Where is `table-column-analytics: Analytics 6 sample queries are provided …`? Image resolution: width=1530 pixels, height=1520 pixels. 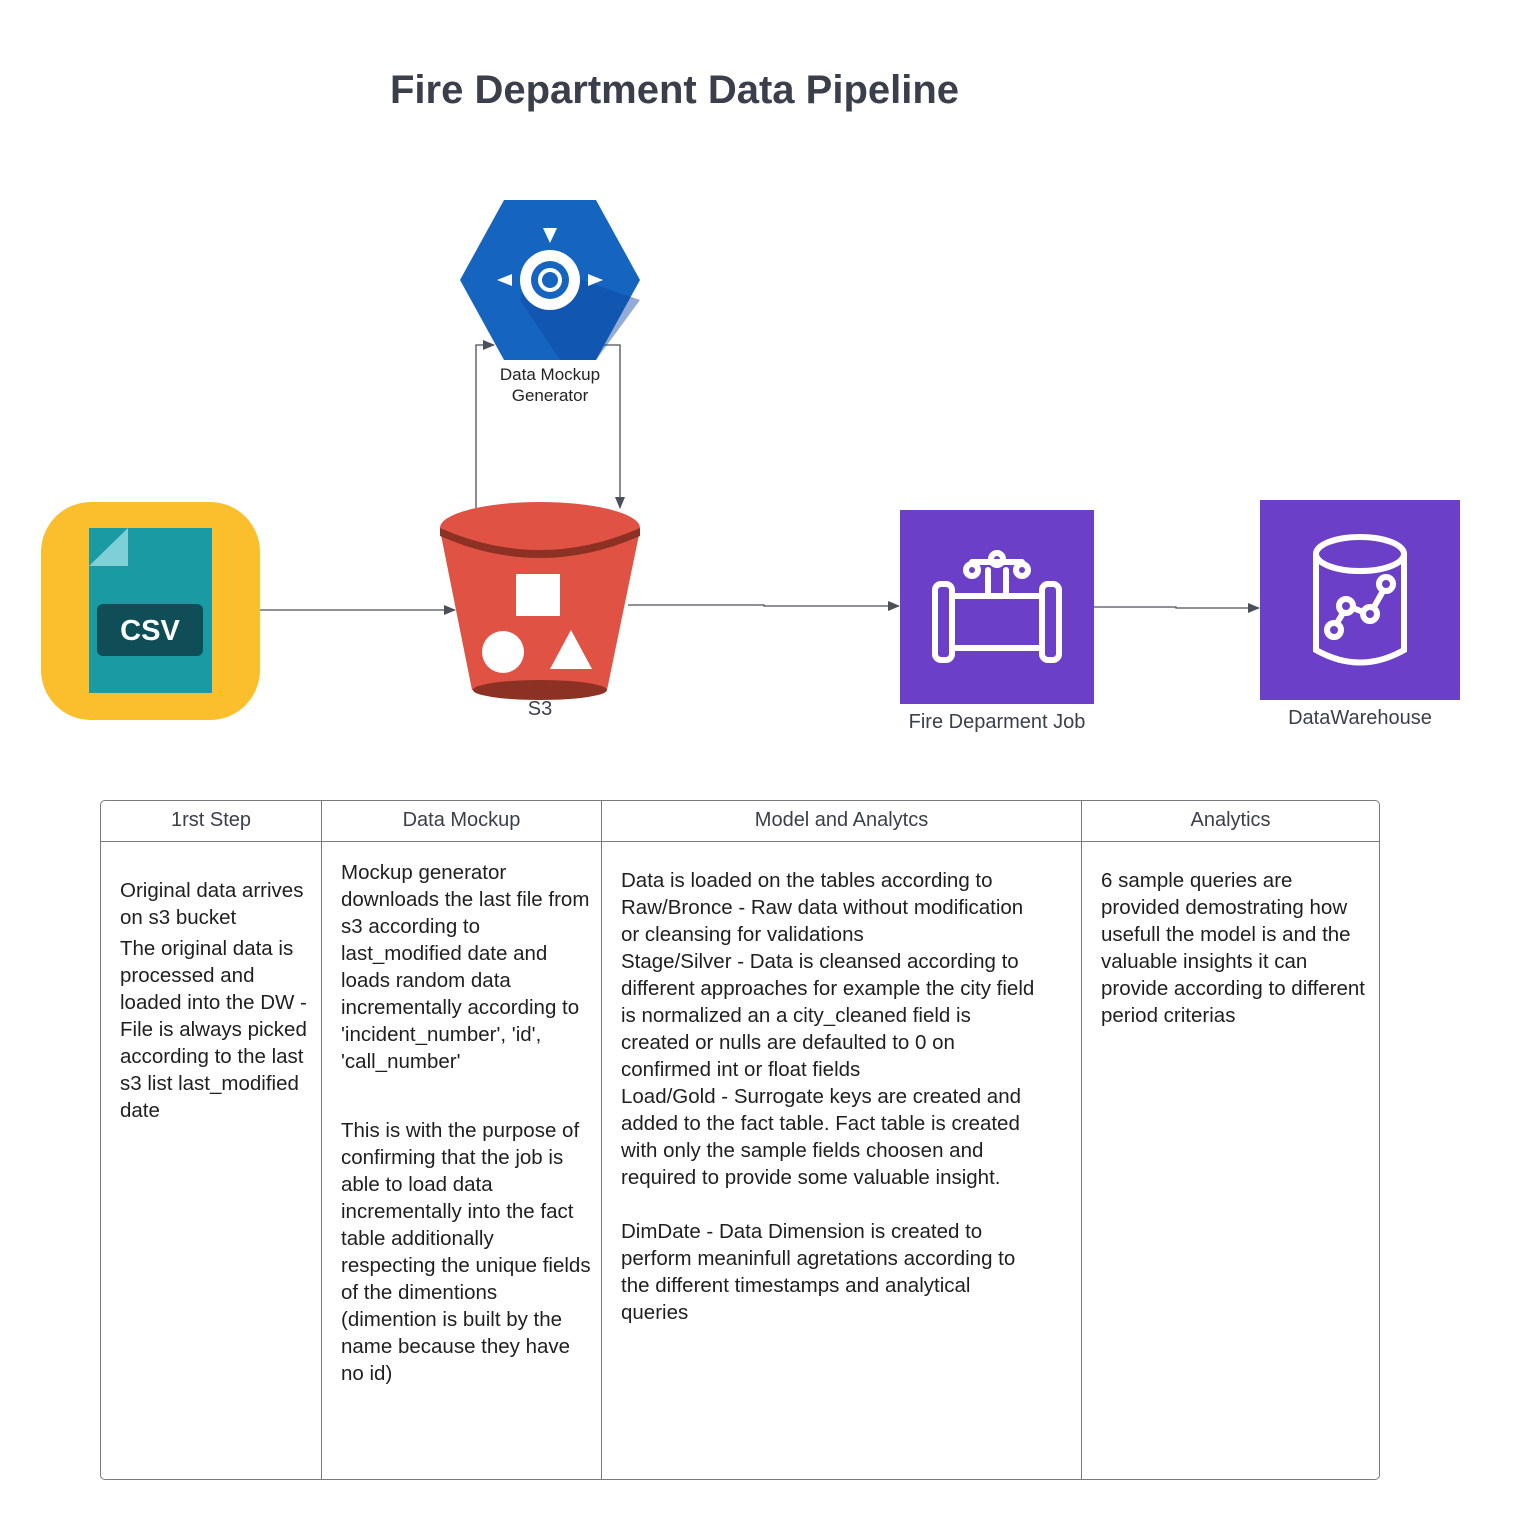
table-column-analytics: Analytics 6 sample queries are provided … is located at coordinates (1230, 1140).